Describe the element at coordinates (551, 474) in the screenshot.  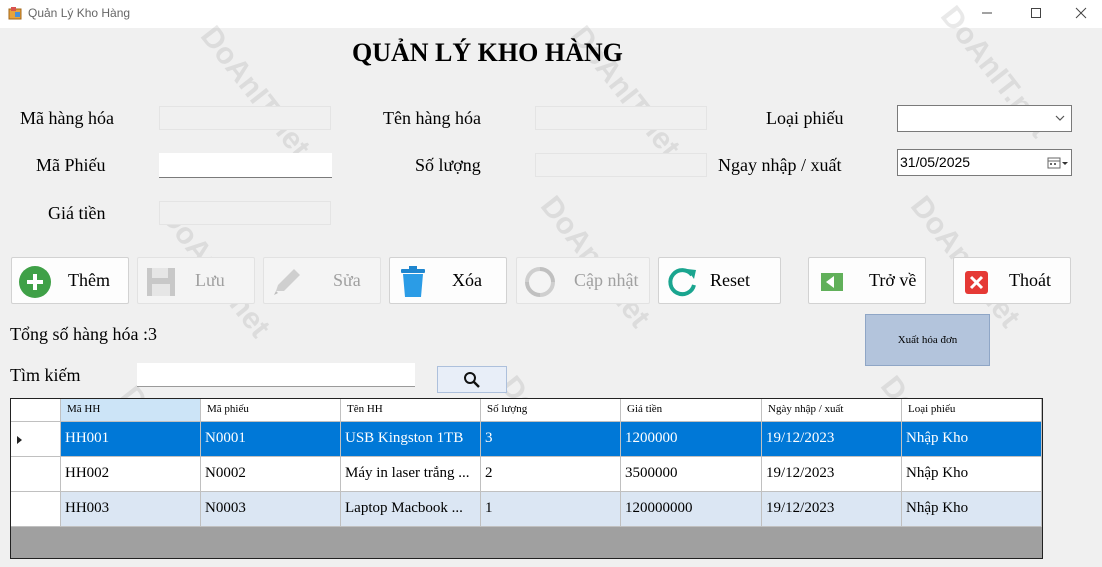
I see `table-cell: 2` at that location.